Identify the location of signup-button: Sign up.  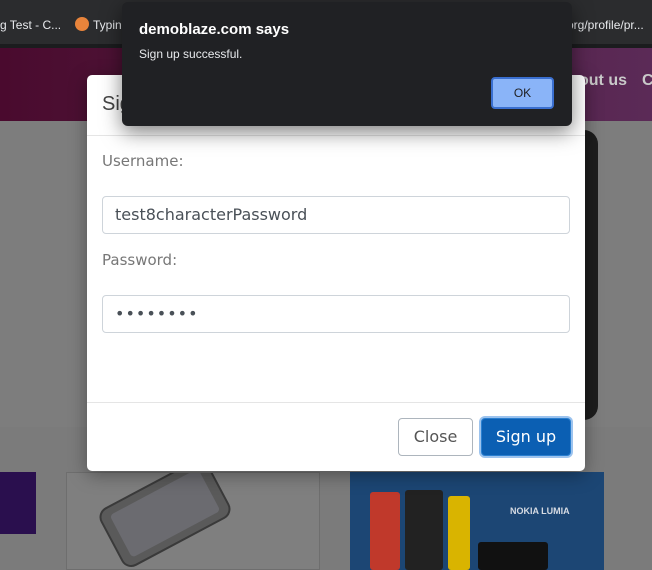
(526, 437).